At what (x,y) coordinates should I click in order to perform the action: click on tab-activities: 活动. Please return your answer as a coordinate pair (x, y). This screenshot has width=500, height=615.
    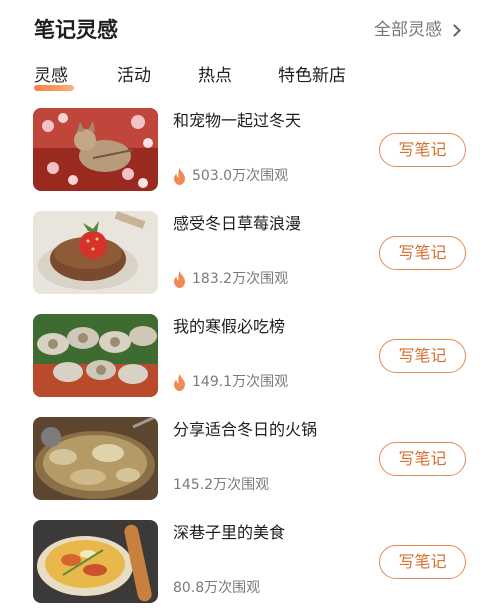
    Looking at the image, I should click on (134, 76).